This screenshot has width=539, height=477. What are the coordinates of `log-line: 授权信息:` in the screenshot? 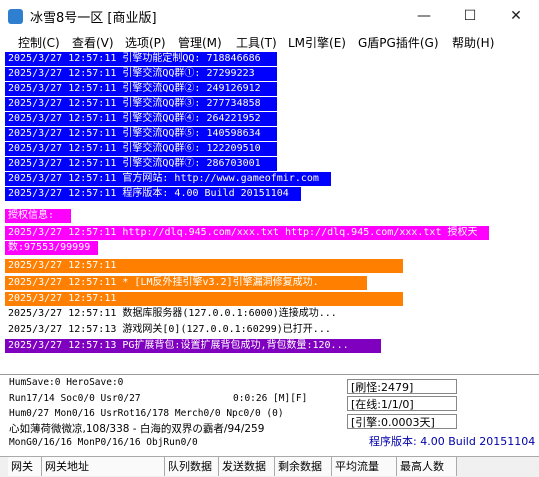 It's located at (38, 216).